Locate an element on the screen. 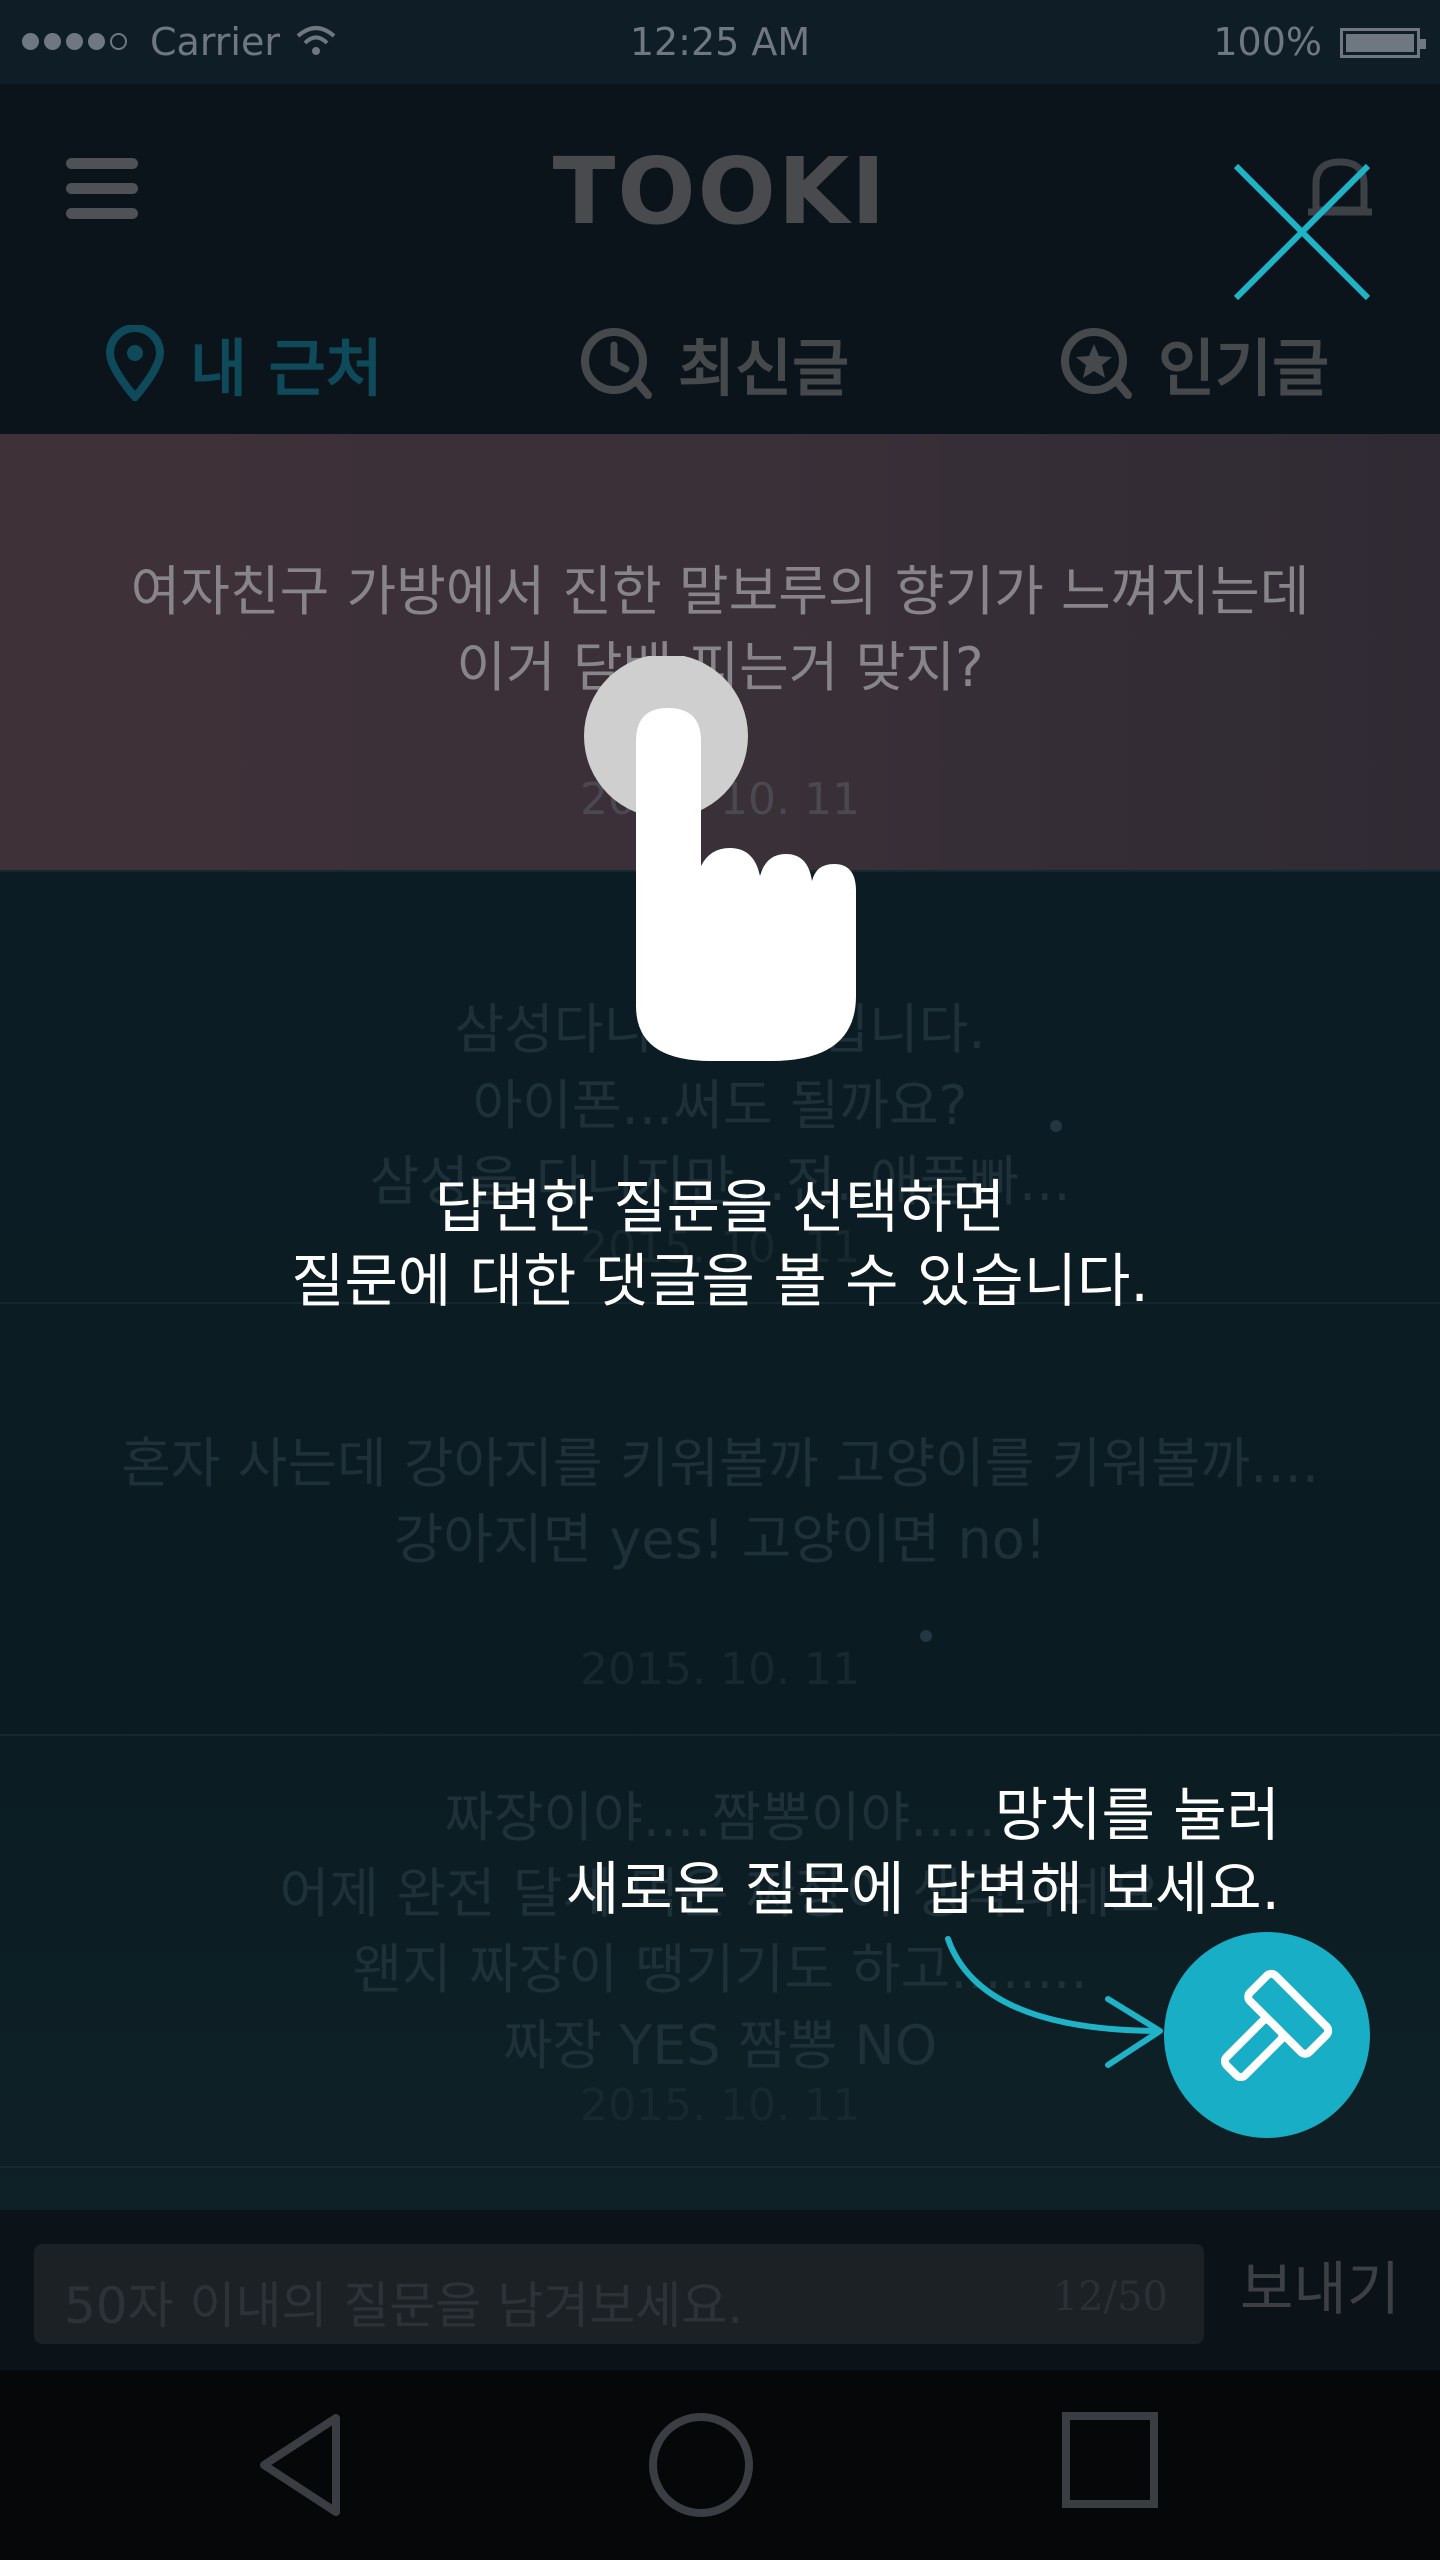  close-icon is located at coordinates (1302, 232).